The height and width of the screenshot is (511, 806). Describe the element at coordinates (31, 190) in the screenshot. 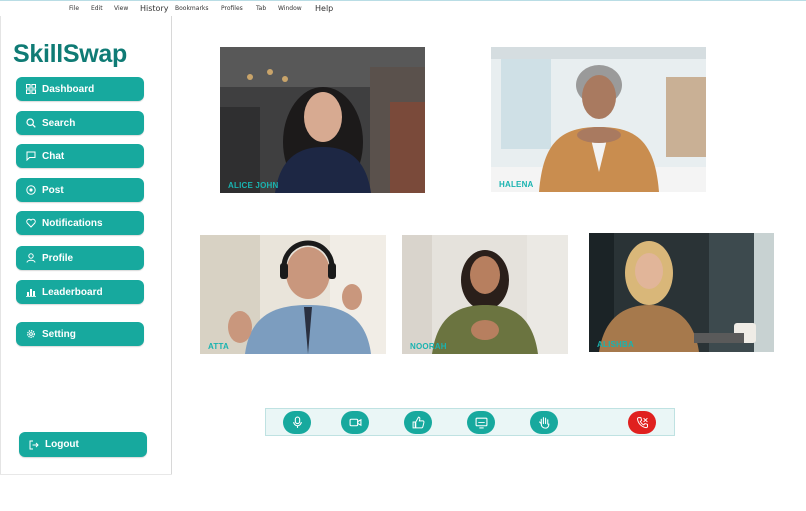

I see `eye-icon` at that location.